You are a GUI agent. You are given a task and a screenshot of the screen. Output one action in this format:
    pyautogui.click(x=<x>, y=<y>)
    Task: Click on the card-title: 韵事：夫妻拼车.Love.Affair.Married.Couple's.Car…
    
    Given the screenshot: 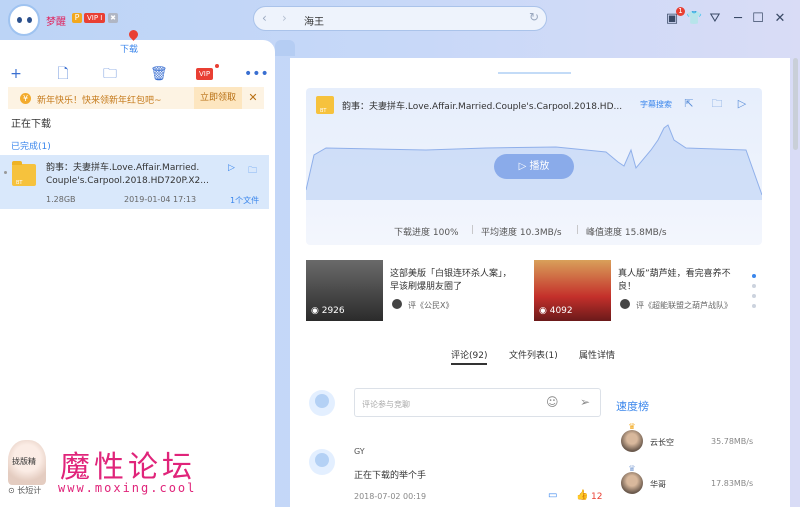 What is the action you would take?
    pyautogui.click(x=482, y=107)
    